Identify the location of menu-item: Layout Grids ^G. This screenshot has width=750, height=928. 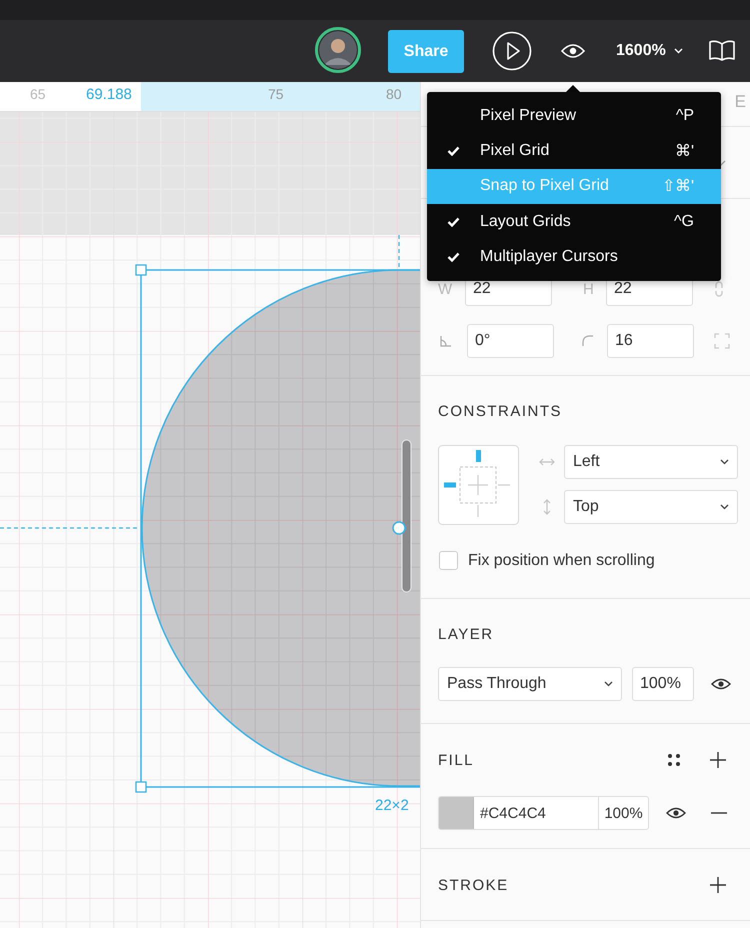
(574, 222).